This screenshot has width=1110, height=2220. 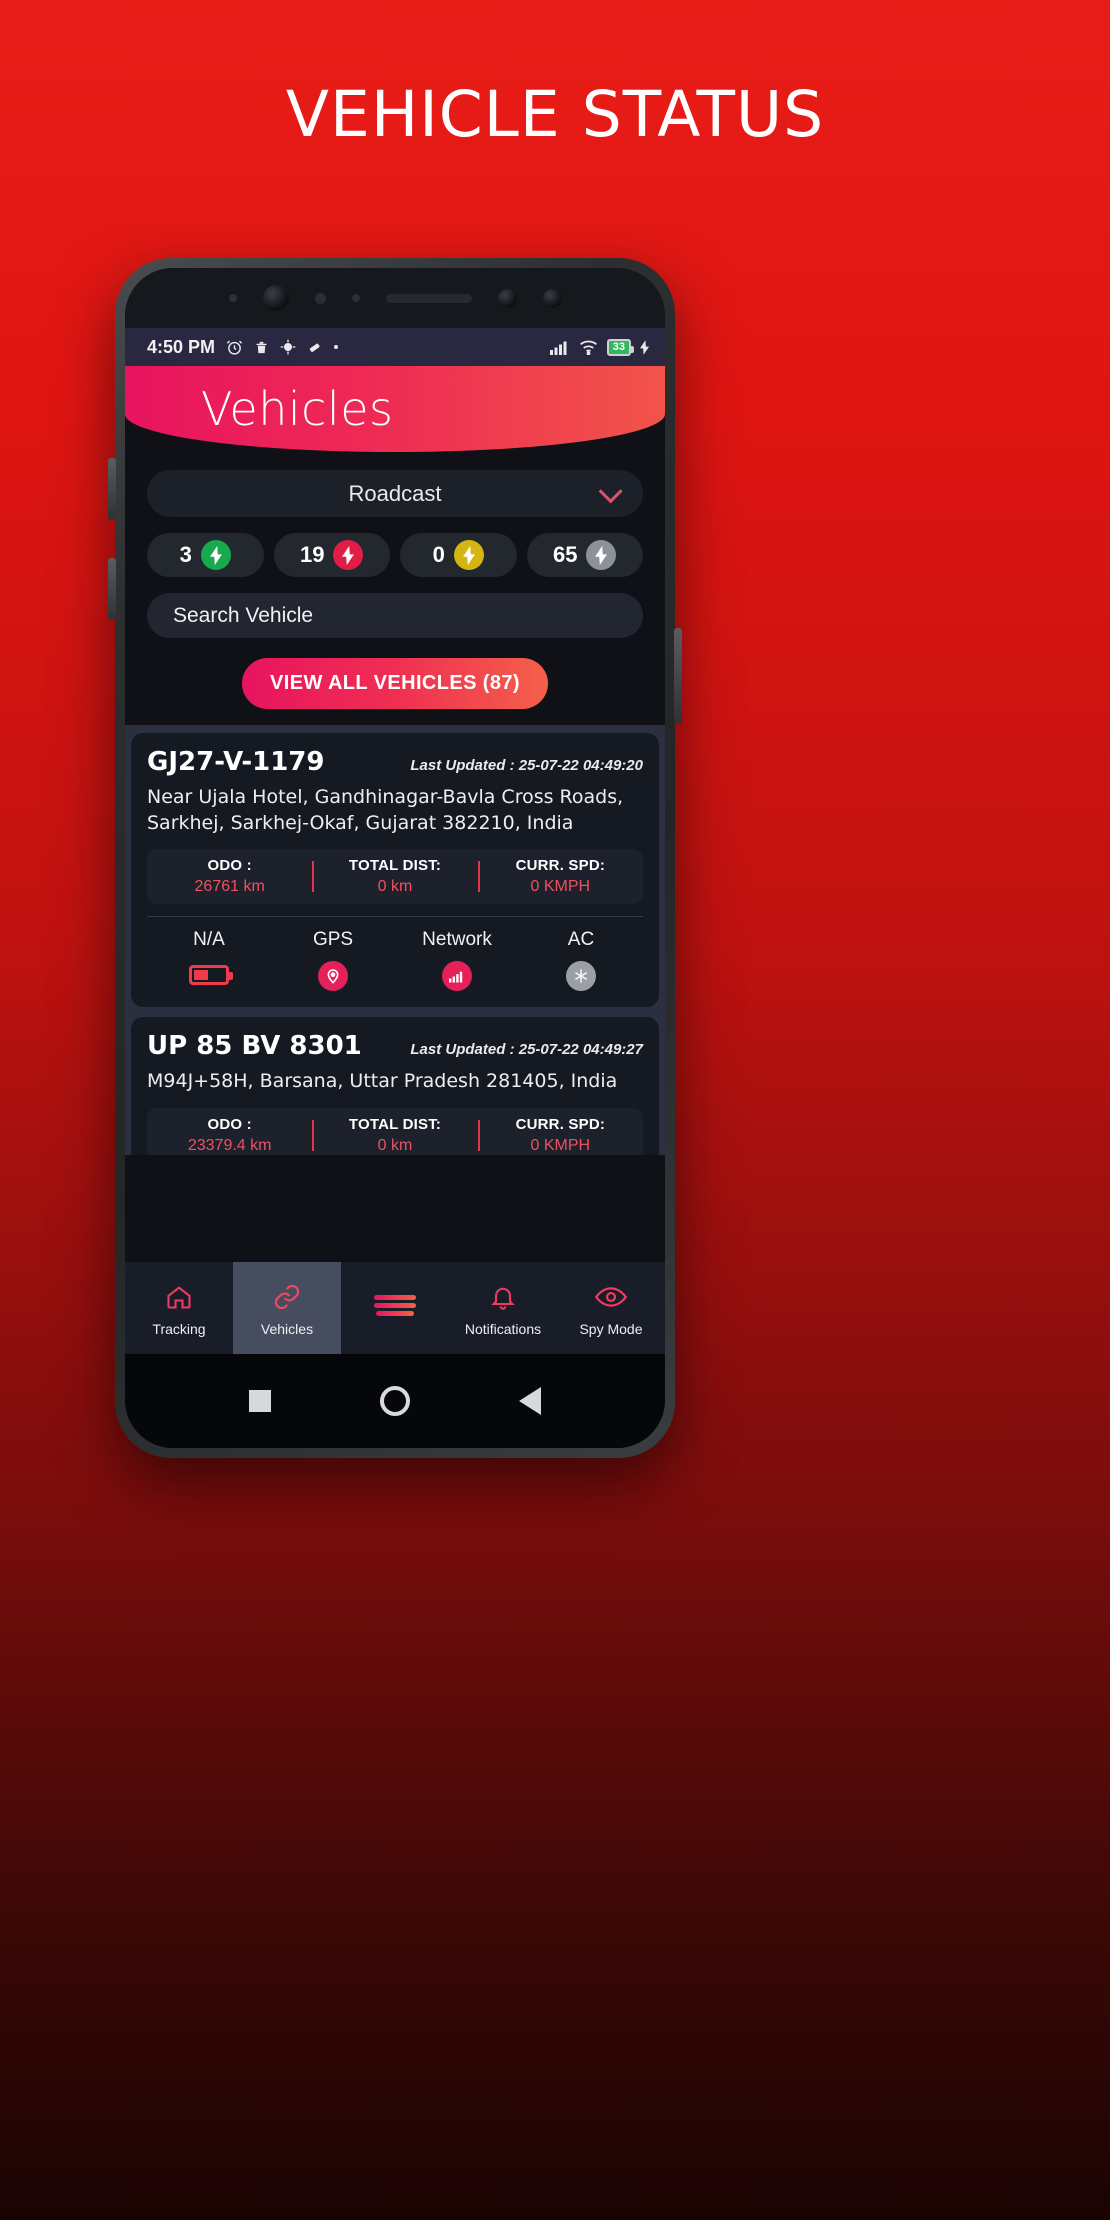 What do you see at coordinates (181, 346) in the screenshot?
I see `status-time: 4:50 PM` at bounding box center [181, 346].